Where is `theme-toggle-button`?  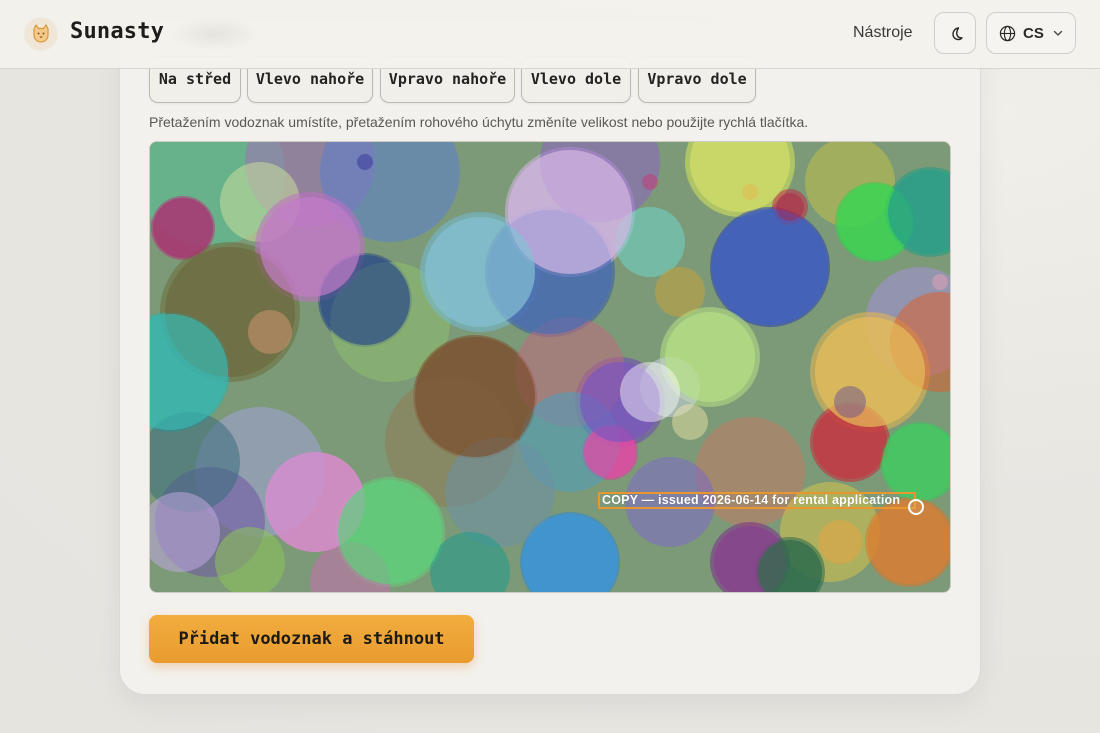
theme-toggle-button is located at coordinates (955, 33).